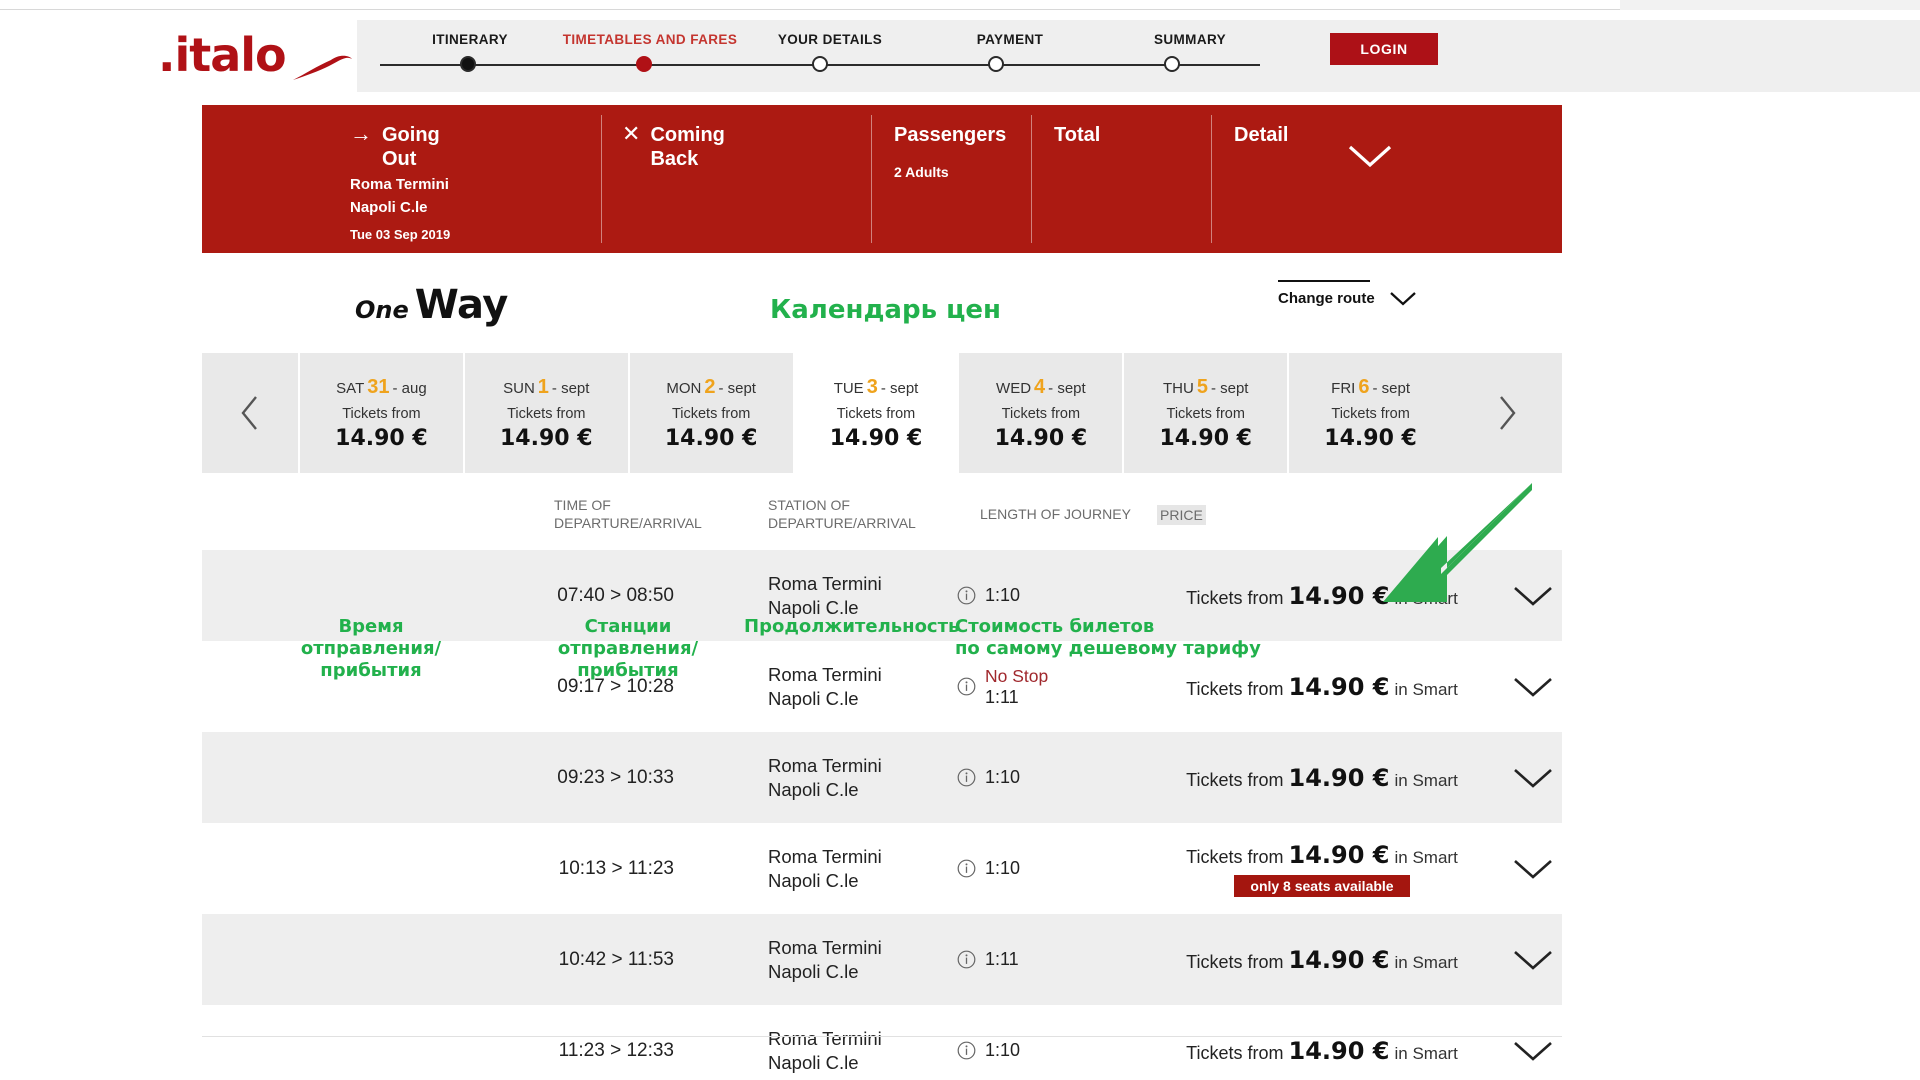  What do you see at coordinates (1370, 156) in the screenshot?
I see `detail-chevron-down-icon` at bounding box center [1370, 156].